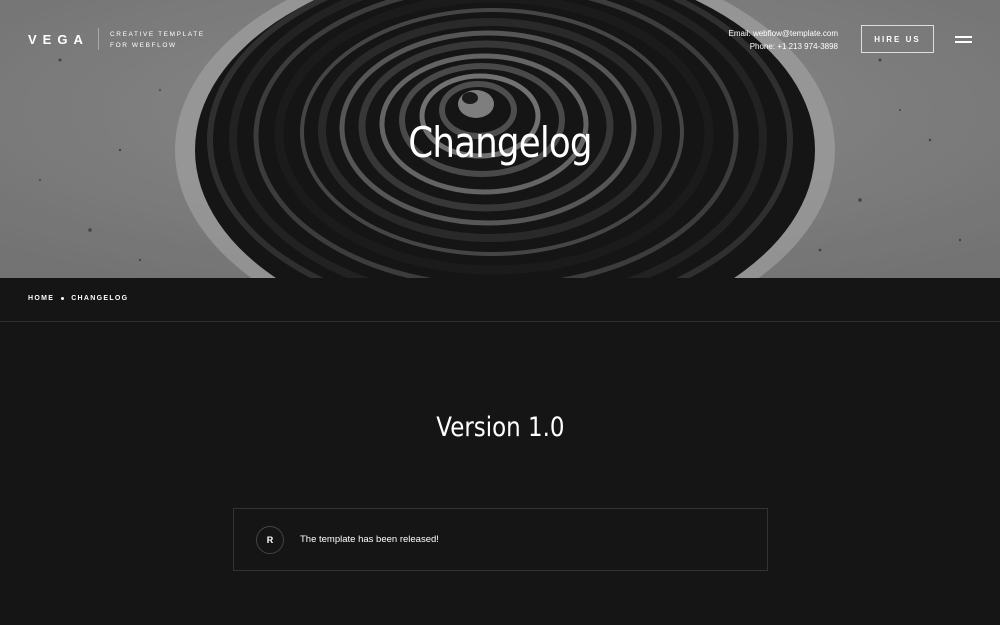 This screenshot has height=625, width=1000. Describe the element at coordinates (157, 40) in the screenshot. I see `brand-tagline: CREATIVE TEMPLATE FOR WEBFLOW` at that location.